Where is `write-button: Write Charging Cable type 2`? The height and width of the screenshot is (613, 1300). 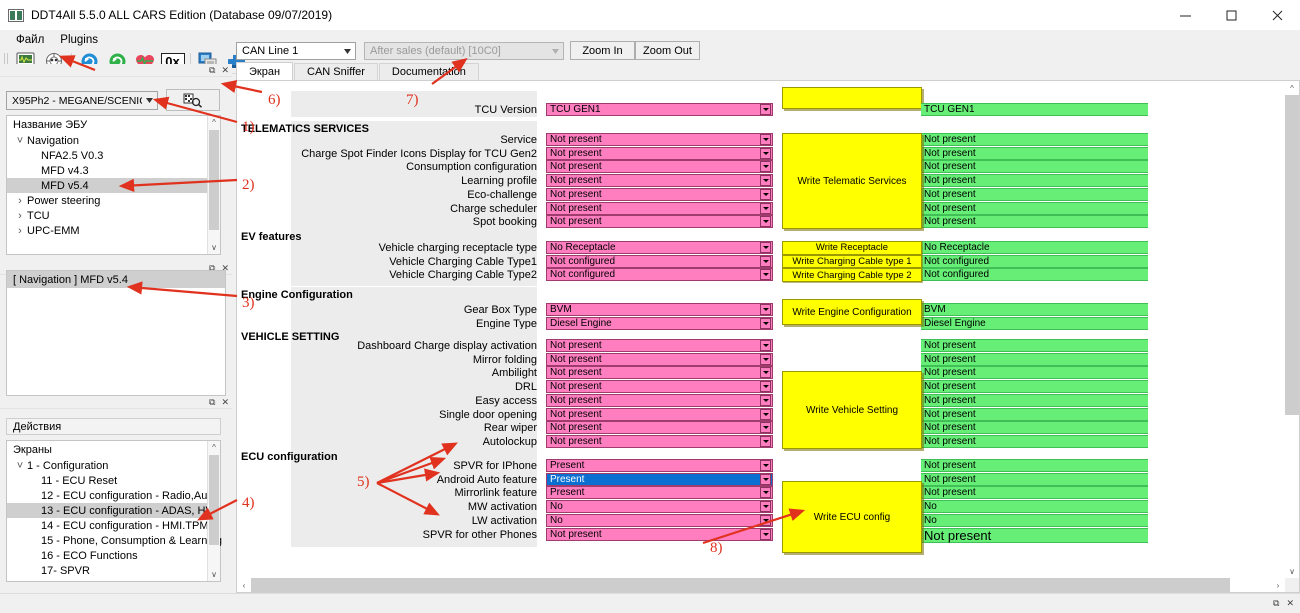 write-button: Write Charging Cable type 2 is located at coordinates (852, 275).